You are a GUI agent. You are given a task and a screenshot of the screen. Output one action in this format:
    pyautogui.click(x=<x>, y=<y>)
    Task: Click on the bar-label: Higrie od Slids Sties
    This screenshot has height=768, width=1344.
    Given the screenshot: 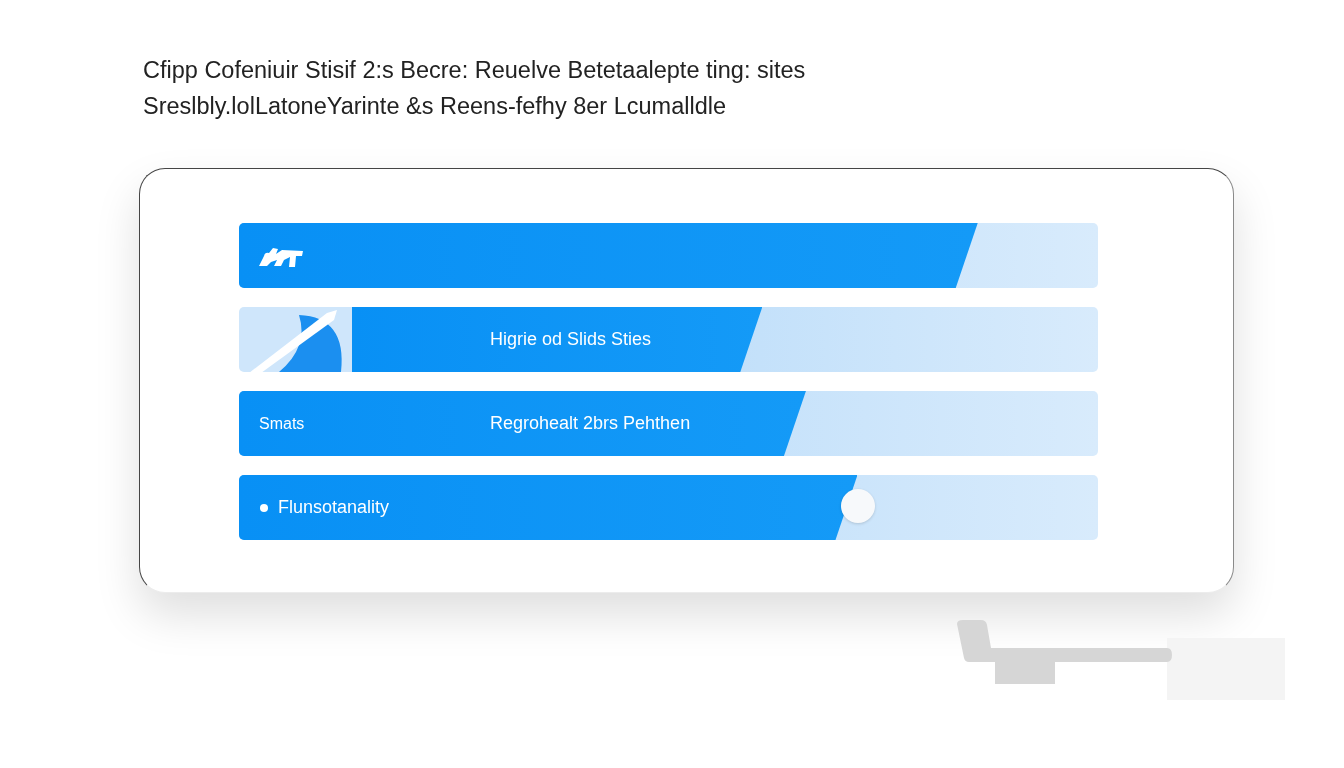 What is the action you would take?
    pyautogui.click(x=571, y=339)
    